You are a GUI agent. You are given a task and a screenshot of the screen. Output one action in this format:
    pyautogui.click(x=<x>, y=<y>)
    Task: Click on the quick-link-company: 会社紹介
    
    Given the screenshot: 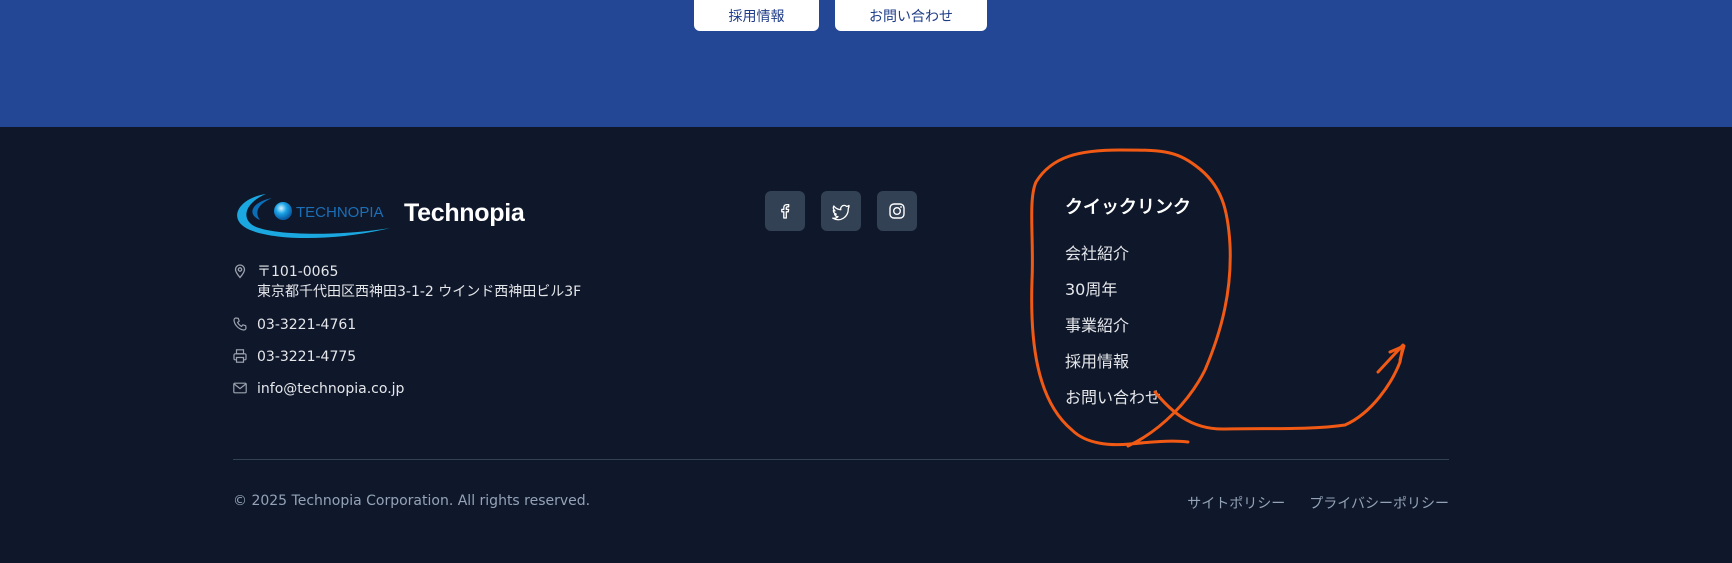 What is the action you would take?
    pyautogui.click(x=1113, y=261)
    